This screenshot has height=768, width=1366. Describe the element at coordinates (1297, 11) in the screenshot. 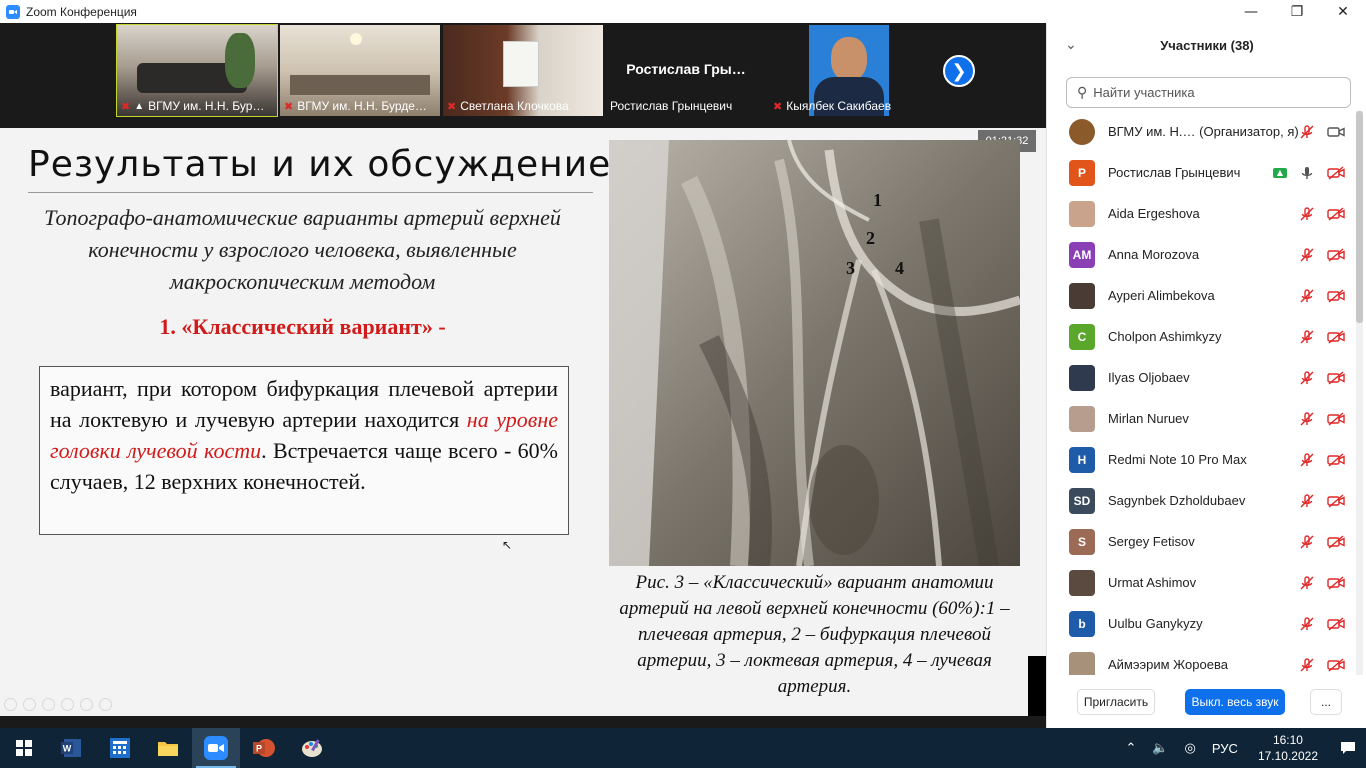

I see `restore-button: ❐` at that location.